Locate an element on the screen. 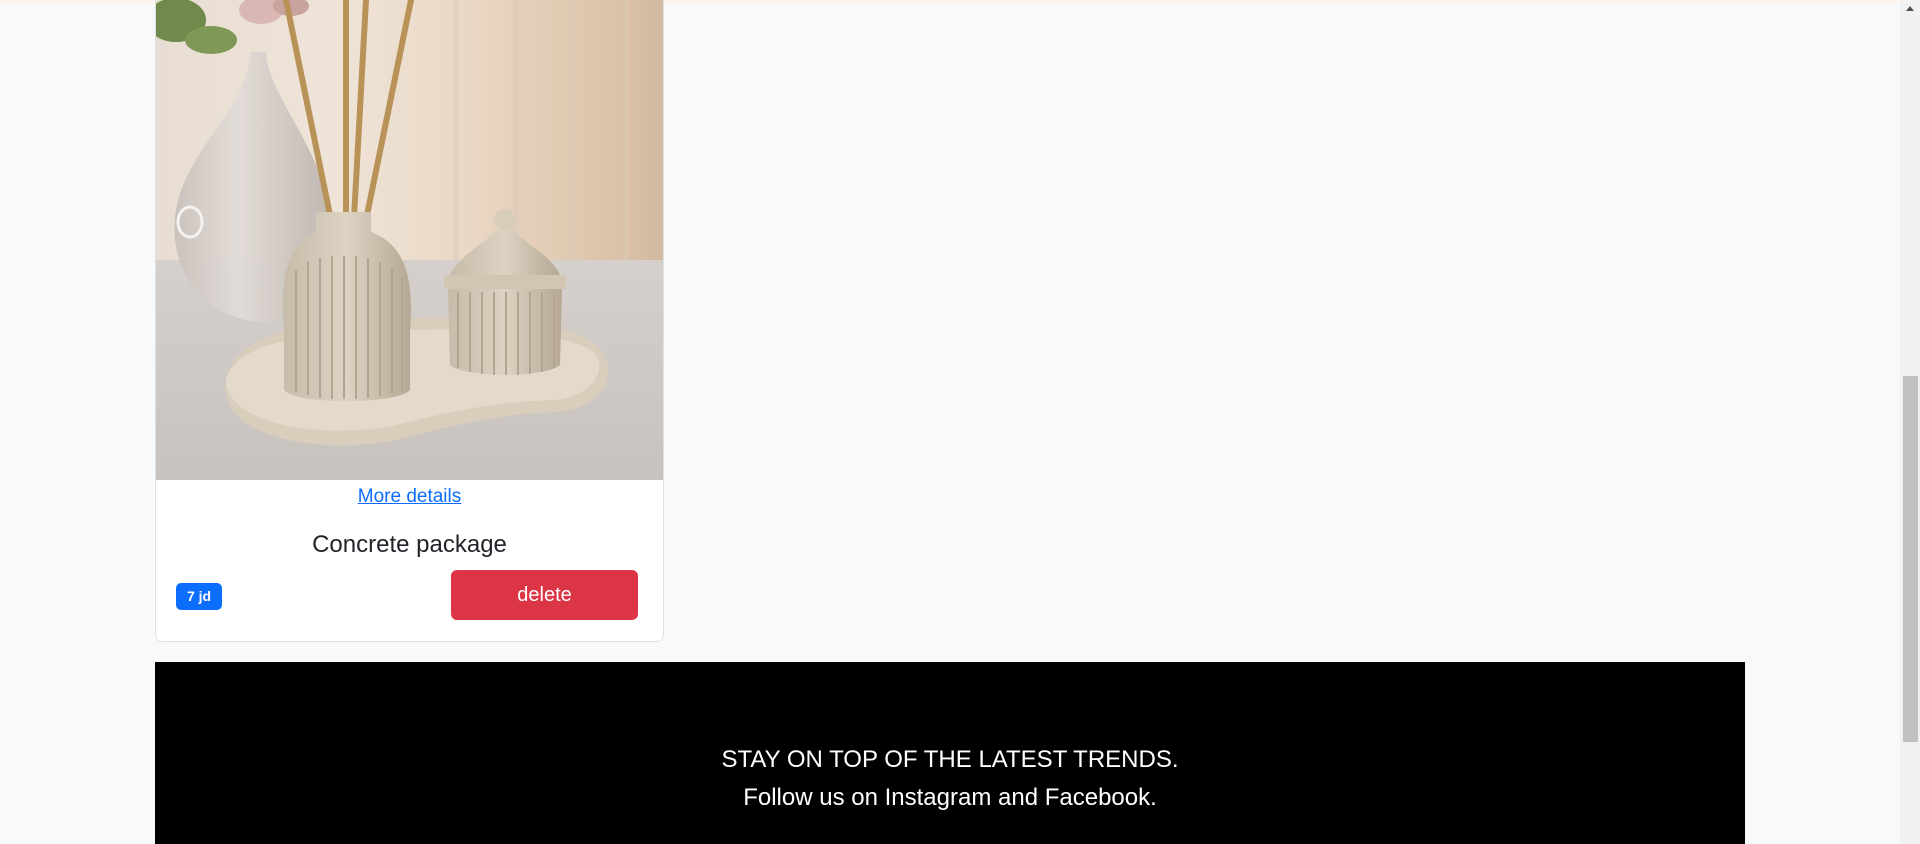 The width and height of the screenshot is (1920, 844). footer-tagline: STAY ON TOP OF THE LATEST TRENDS. is located at coordinates (950, 759).